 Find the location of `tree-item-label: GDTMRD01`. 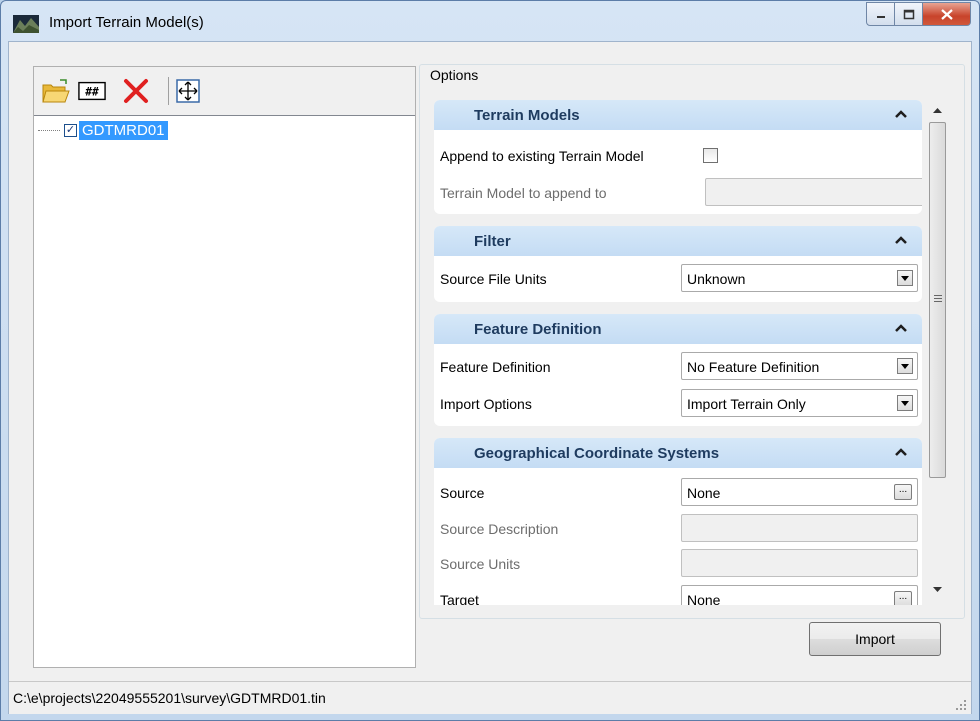

tree-item-label: GDTMRD01 is located at coordinates (123, 130).